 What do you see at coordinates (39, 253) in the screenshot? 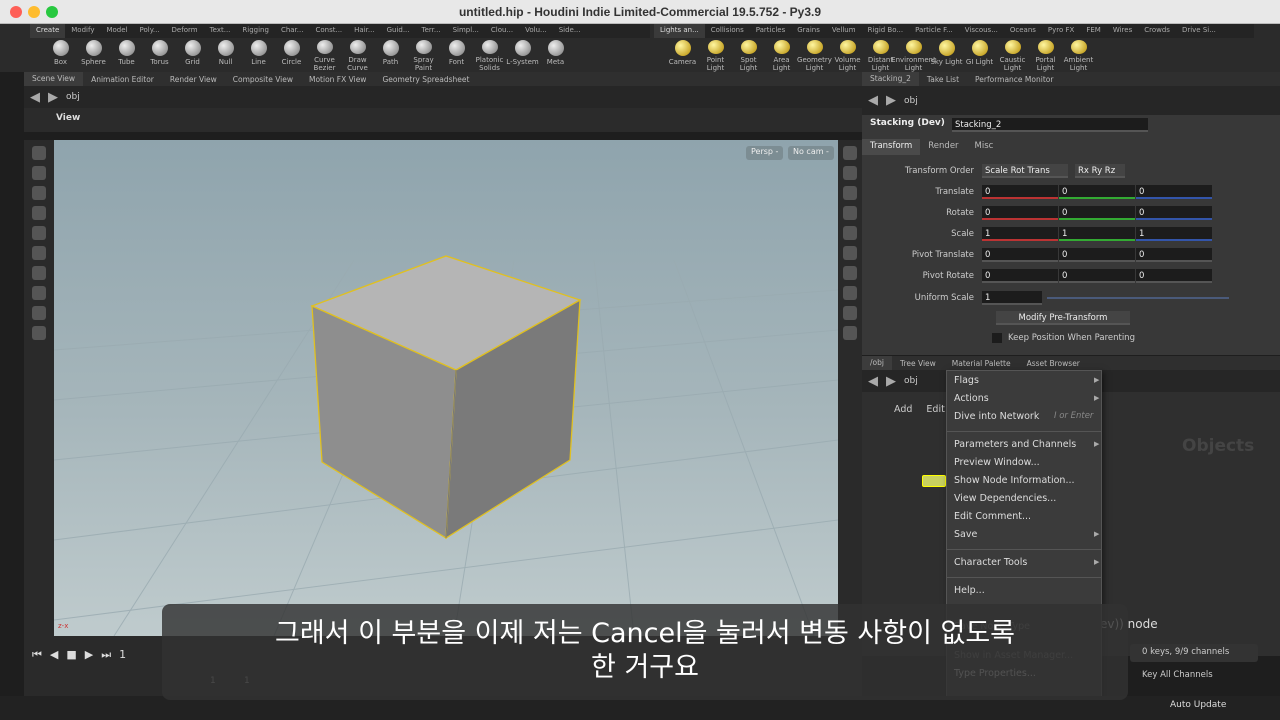
I see `snap-tool-icon` at bounding box center [39, 253].